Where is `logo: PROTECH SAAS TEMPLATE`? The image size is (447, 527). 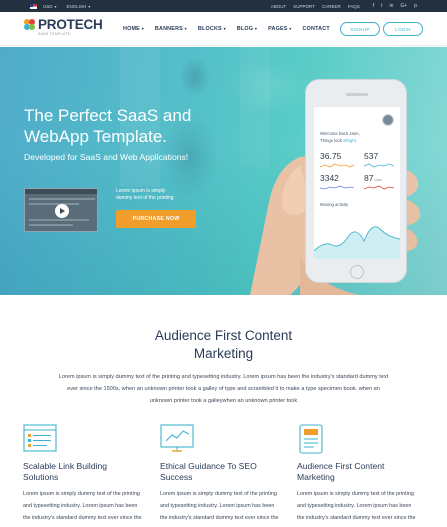 logo: PROTECH SAAS TEMPLATE is located at coordinates (63, 27).